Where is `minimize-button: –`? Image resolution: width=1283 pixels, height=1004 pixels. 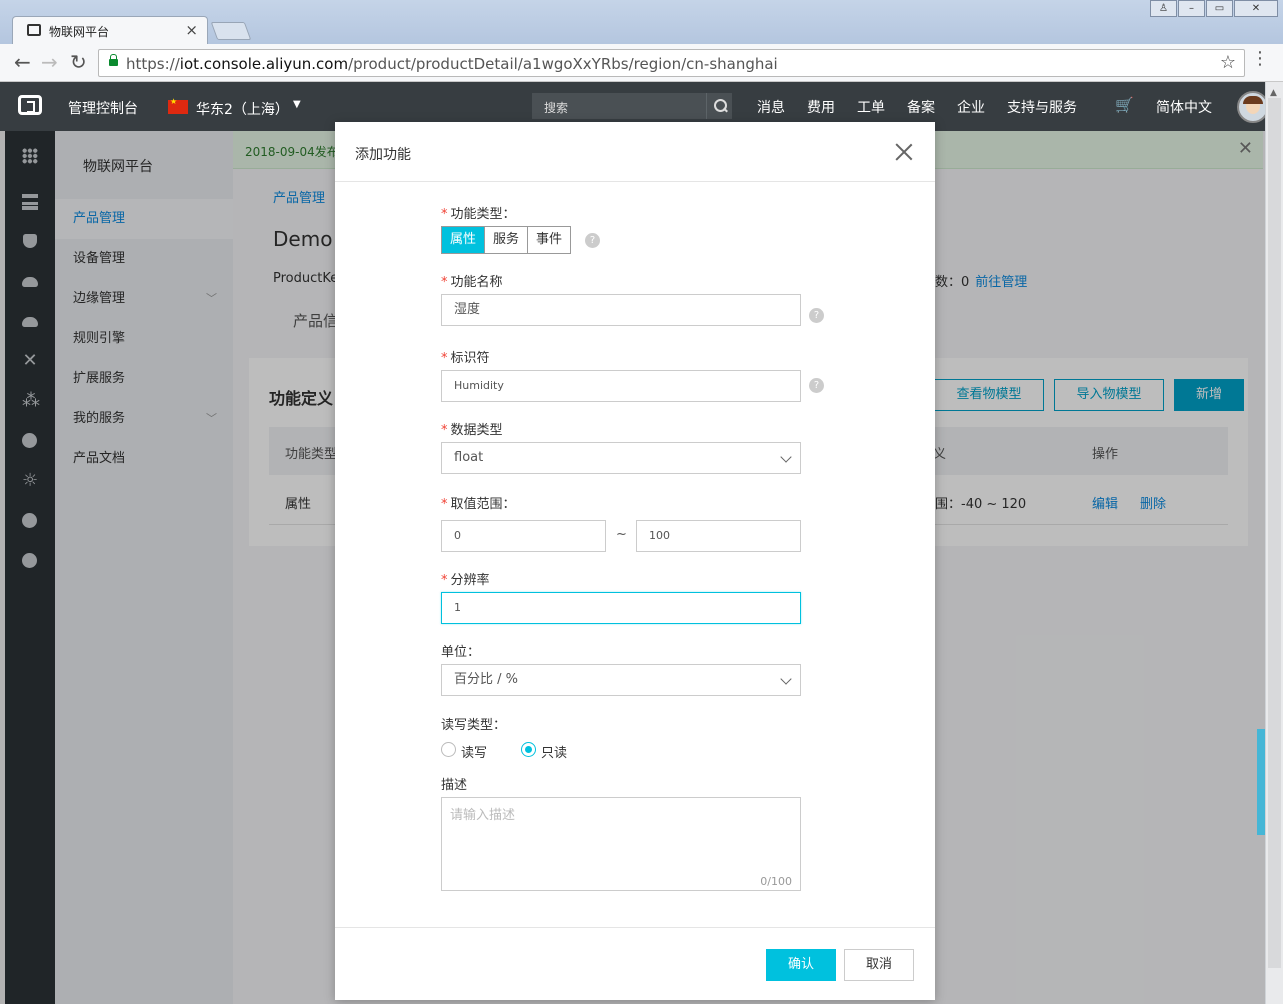 minimize-button: – is located at coordinates (1191, 8).